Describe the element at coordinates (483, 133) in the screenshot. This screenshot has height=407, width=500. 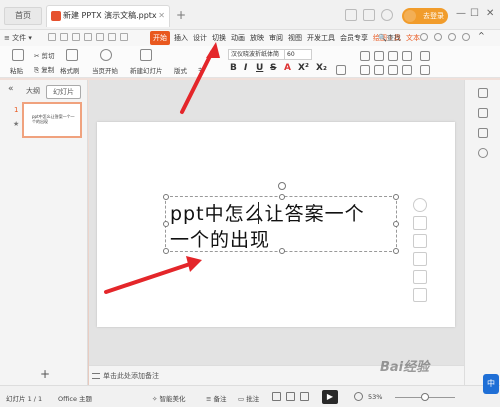
I see `pin-icon` at that location.